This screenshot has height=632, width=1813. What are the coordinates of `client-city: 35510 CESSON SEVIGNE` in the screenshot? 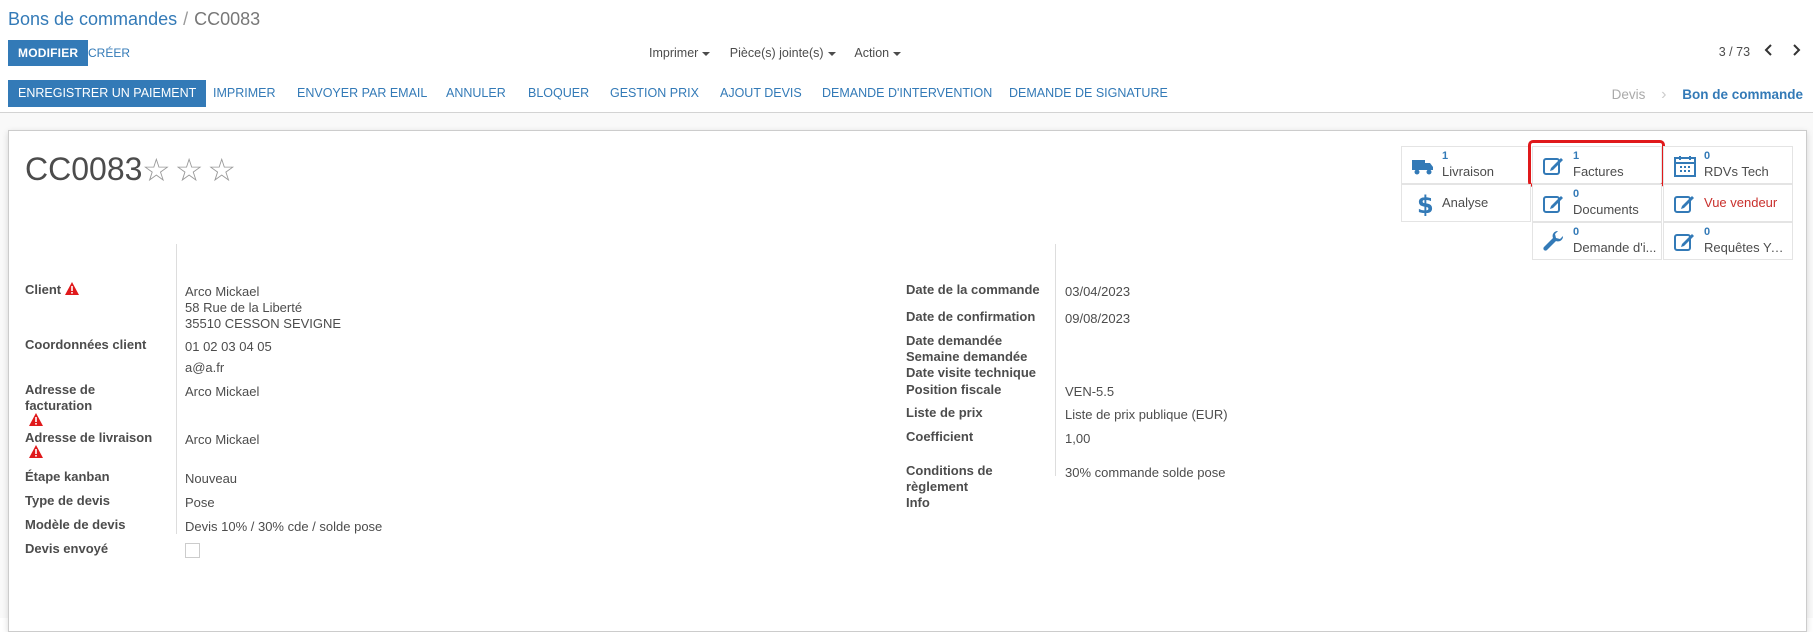 It's located at (263, 323).